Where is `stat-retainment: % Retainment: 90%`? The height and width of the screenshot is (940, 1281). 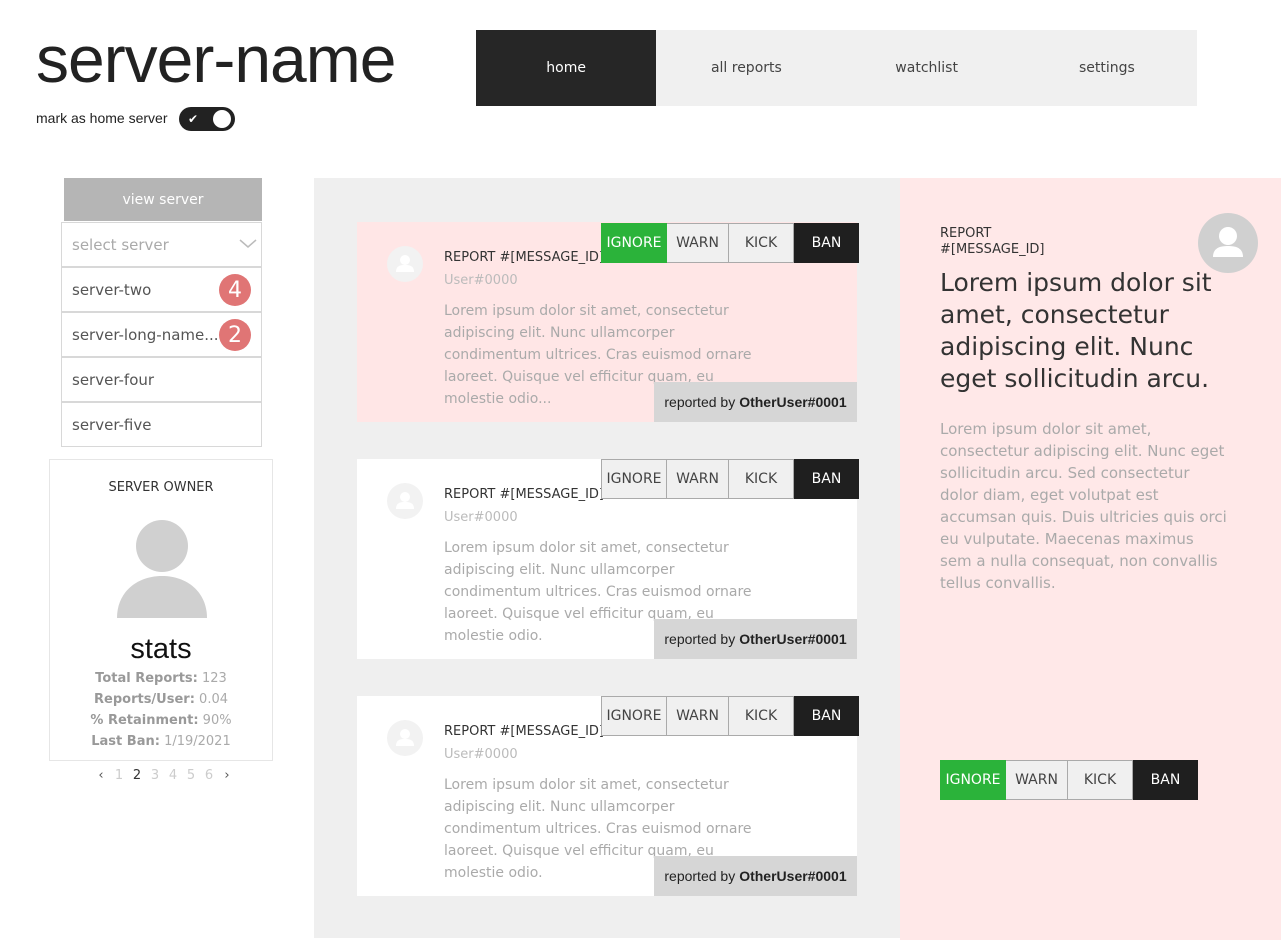 stat-retainment: % Retainment: 90% is located at coordinates (161, 720).